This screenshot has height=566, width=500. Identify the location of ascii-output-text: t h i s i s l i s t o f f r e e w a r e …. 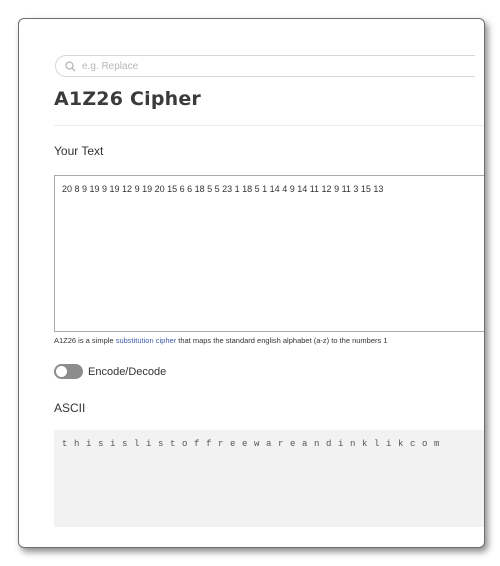
(251, 444).